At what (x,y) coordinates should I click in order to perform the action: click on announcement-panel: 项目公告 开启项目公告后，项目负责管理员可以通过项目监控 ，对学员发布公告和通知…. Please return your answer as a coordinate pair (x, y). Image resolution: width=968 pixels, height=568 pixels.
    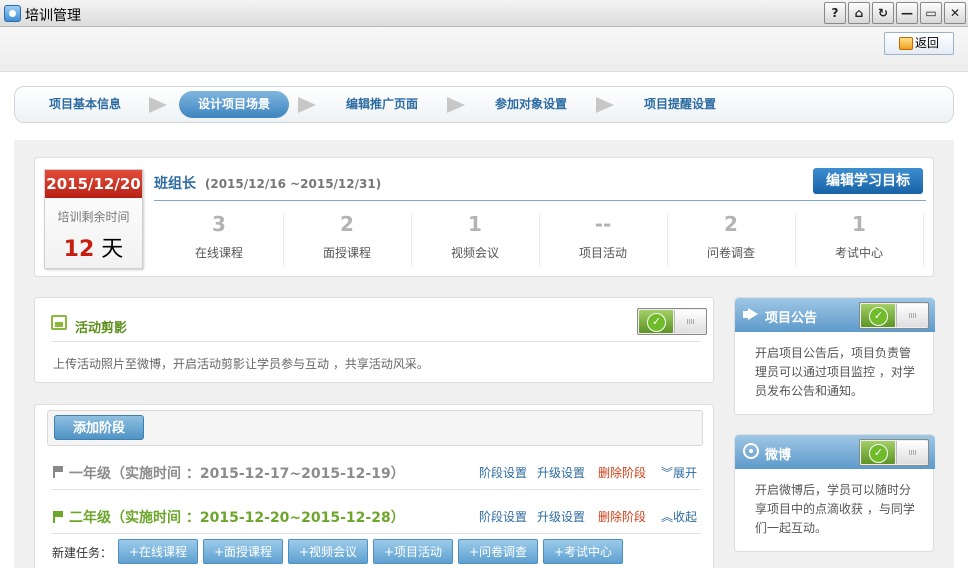
    Looking at the image, I should click on (834, 356).